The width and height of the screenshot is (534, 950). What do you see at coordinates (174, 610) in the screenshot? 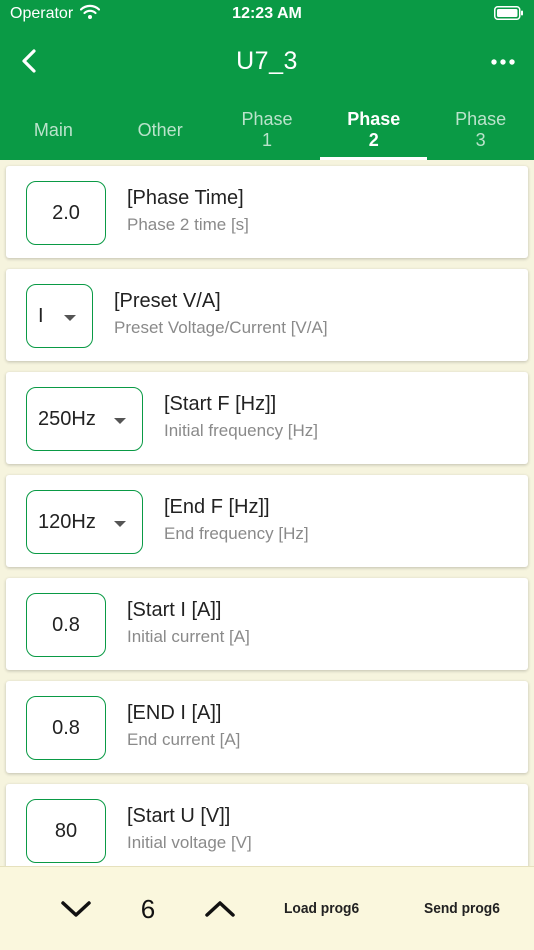
I see `param-title: [Start I [A]]` at bounding box center [174, 610].